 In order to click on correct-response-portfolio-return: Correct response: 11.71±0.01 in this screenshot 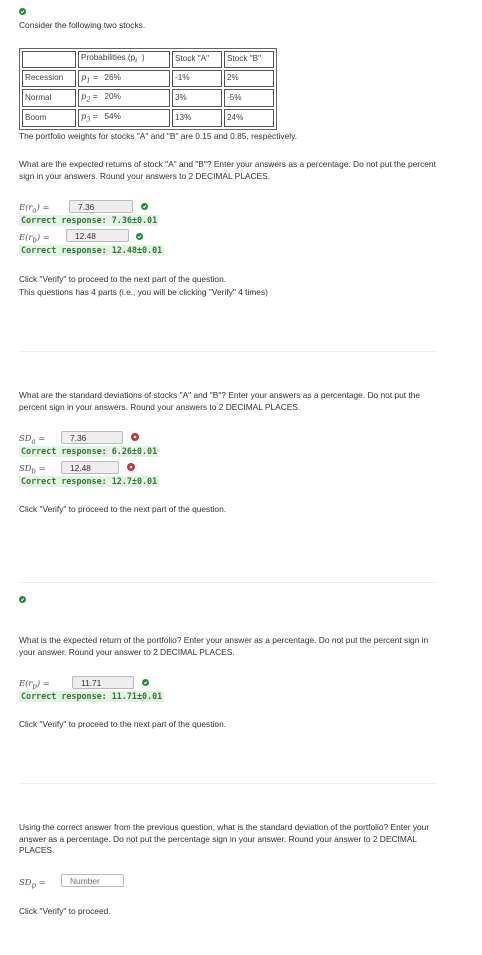, I will do `click(92, 696)`.